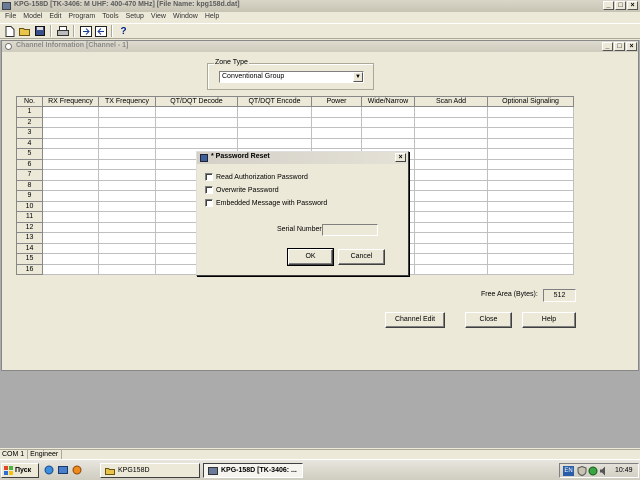 The width and height of the screenshot is (640, 480). What do you see at coordinates (123, 31) in the screenshot?
I see `help-question-icon: ?` at bounding box center [123, 31].